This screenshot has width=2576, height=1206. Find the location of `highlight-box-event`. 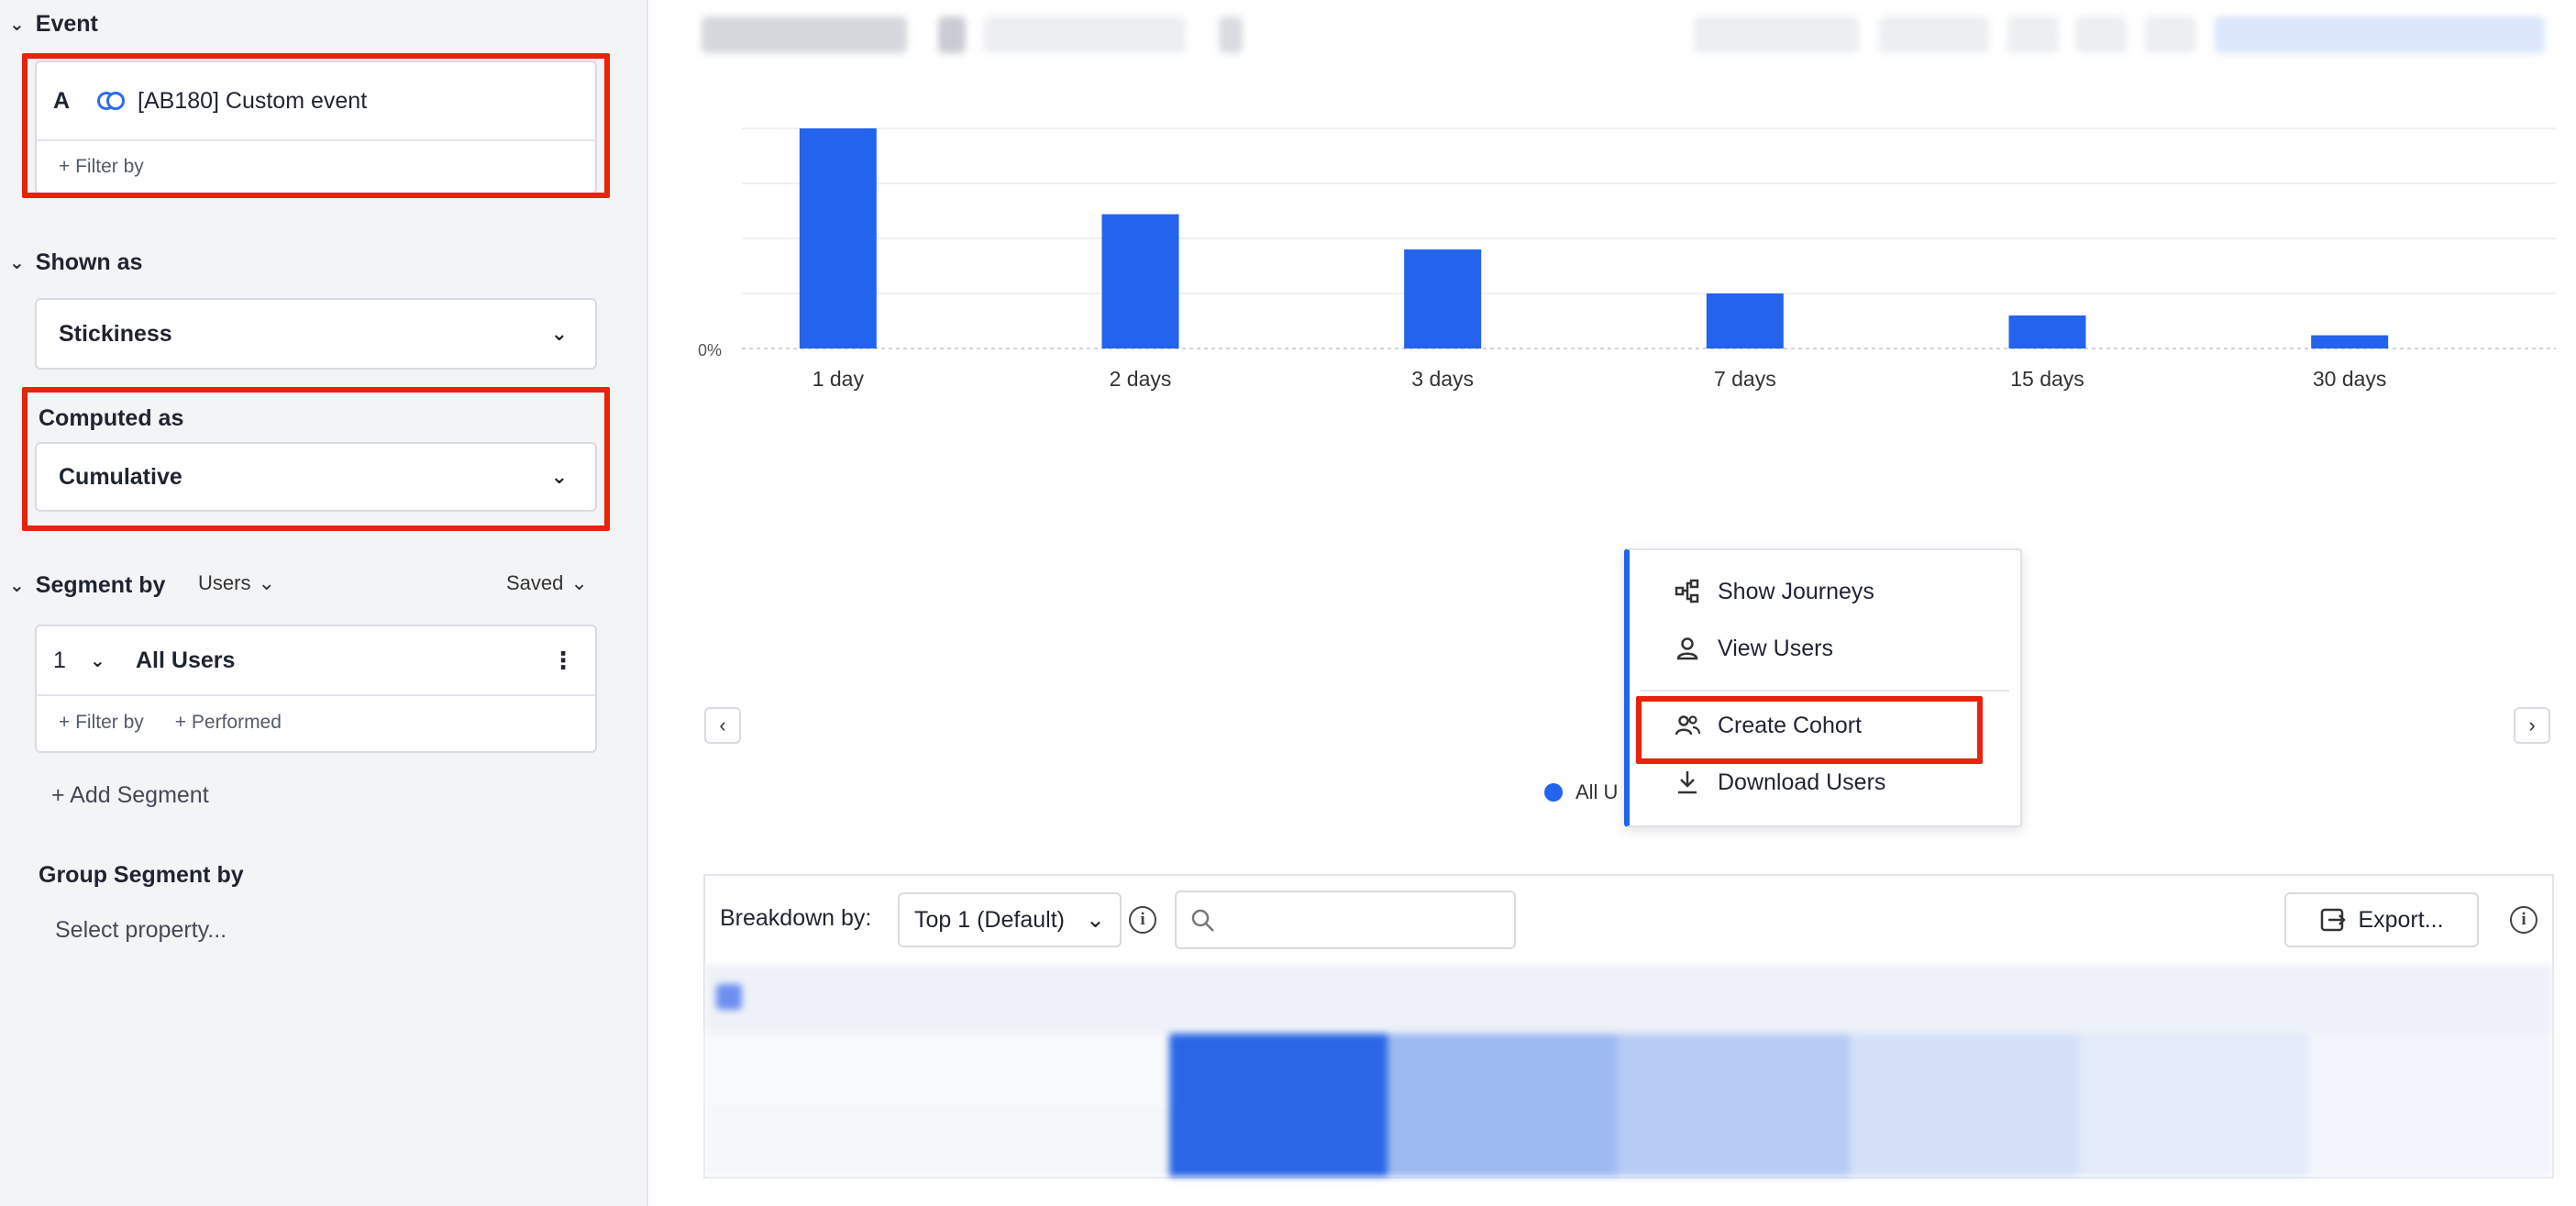

highlight-box-event is located at coordinates (316, 126).